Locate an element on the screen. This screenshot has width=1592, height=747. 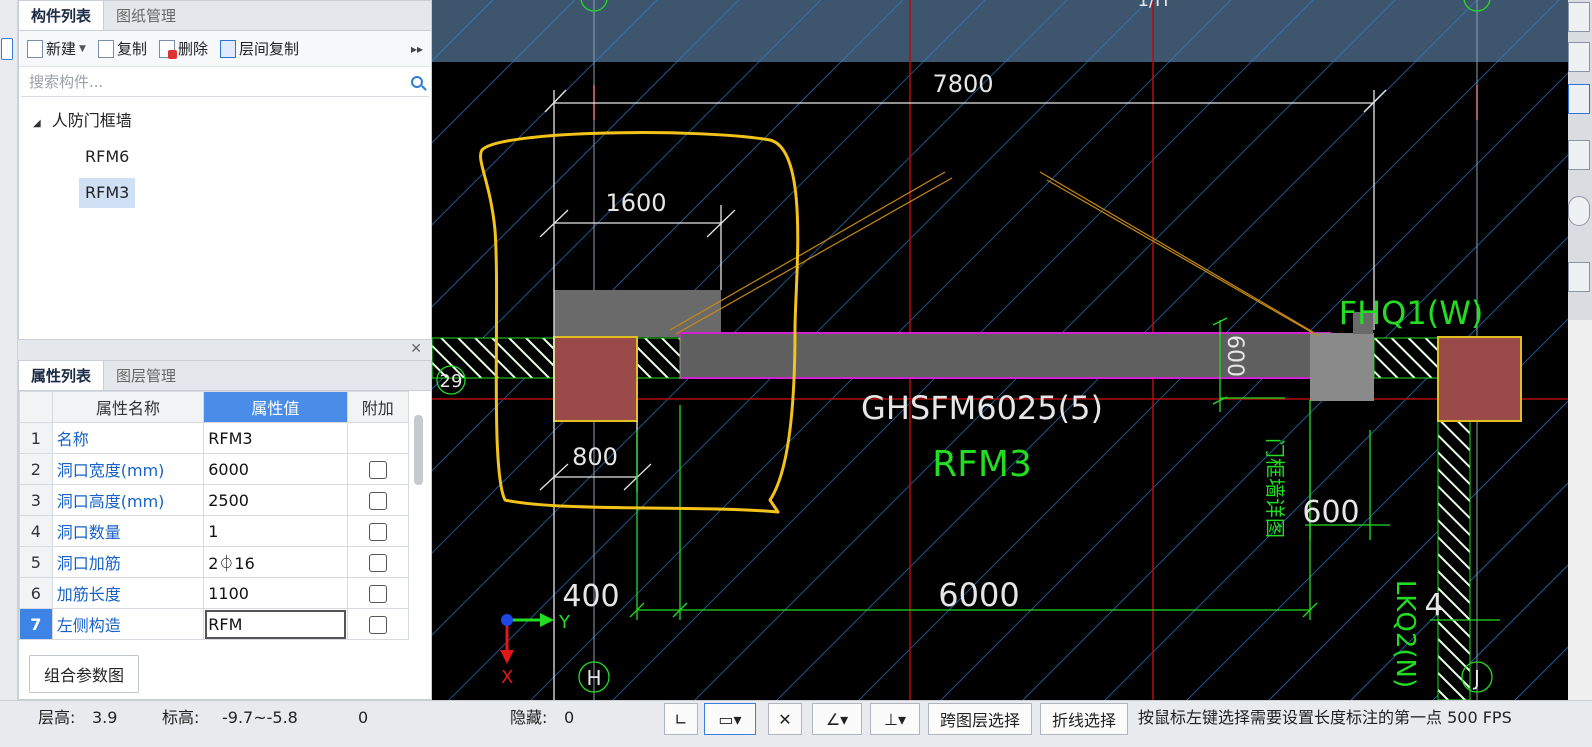
axis-h-text: H is located at coordinates (593, 678).